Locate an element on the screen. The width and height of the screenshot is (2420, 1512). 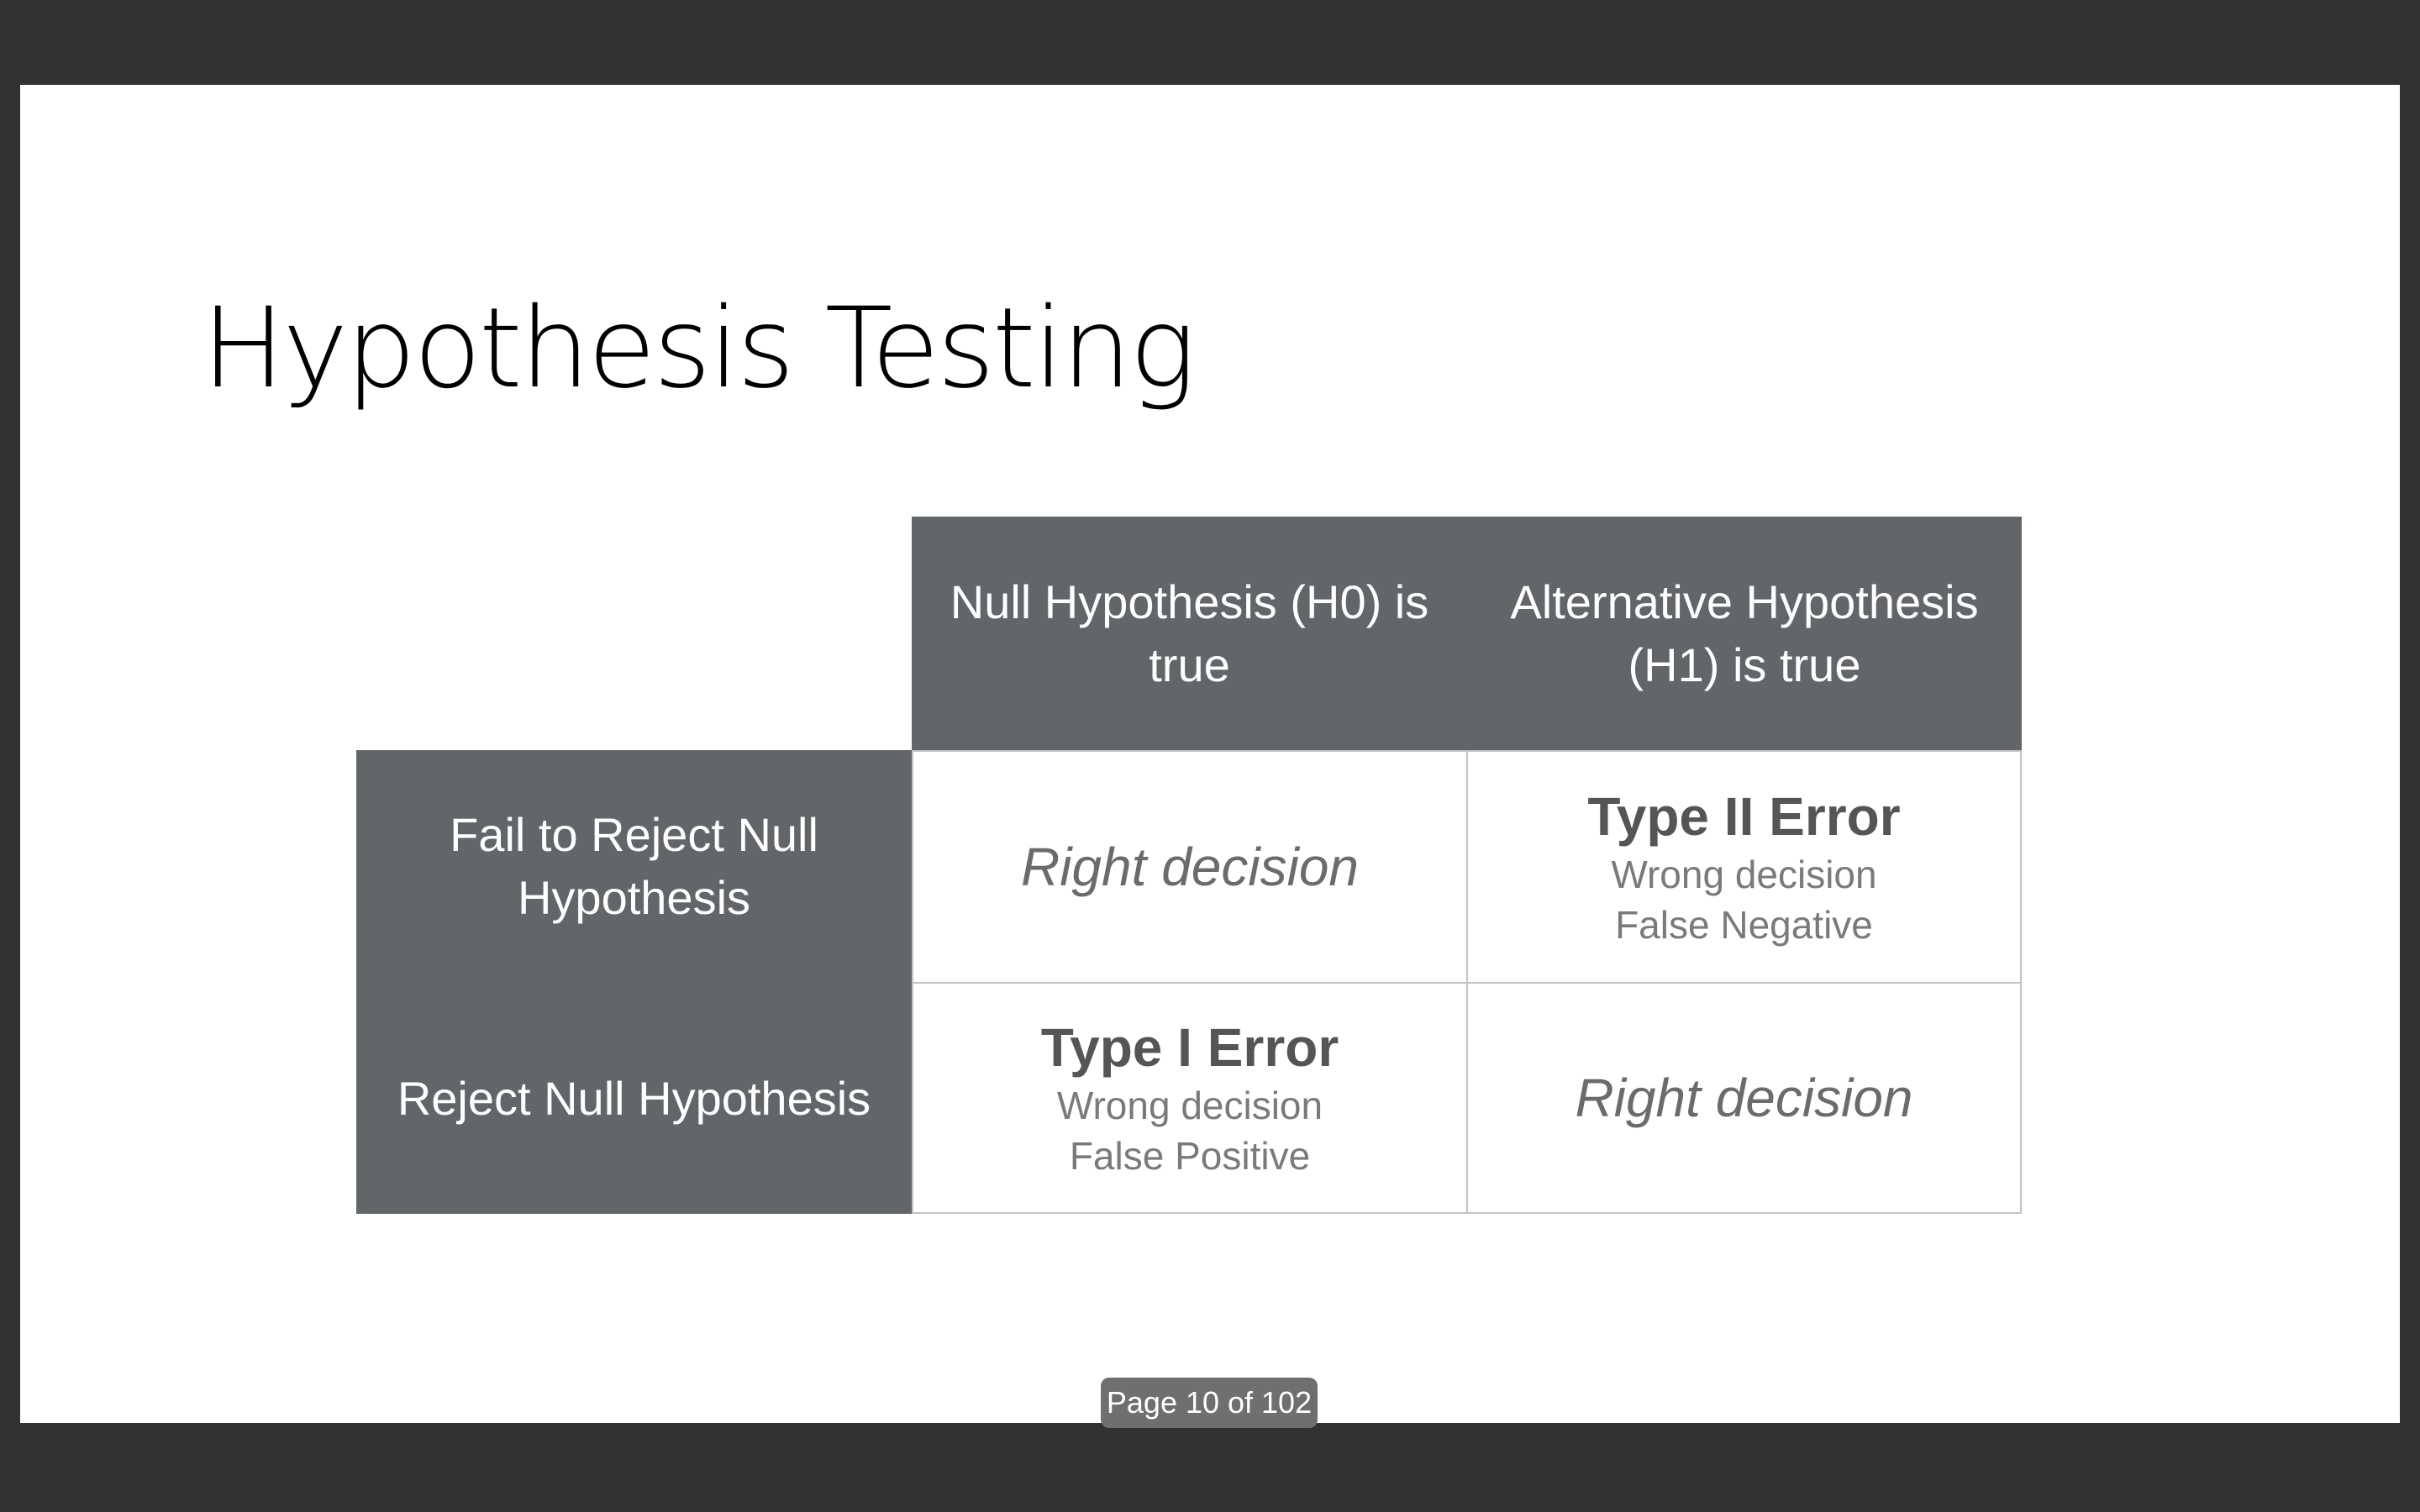
row-header-reject: Reject Null Hypothesis is located at coordinates (634, 1098).